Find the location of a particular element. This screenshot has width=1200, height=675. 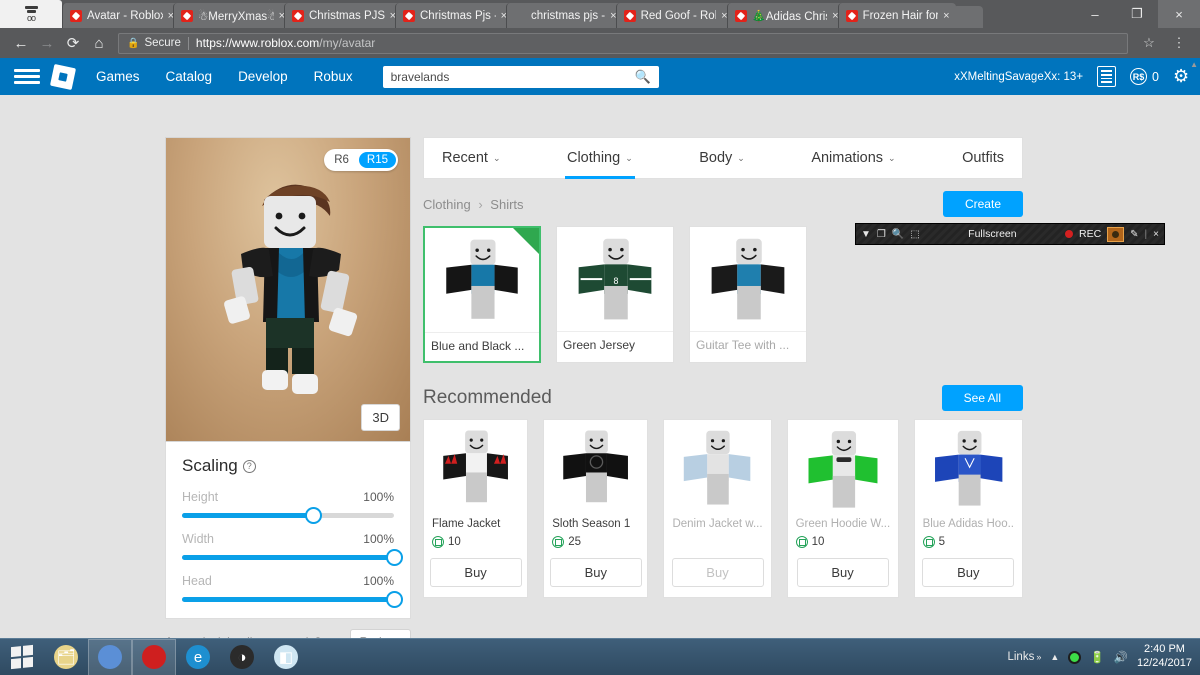

rig-toggle: R6 R15 is located at coordinates (361, 160).